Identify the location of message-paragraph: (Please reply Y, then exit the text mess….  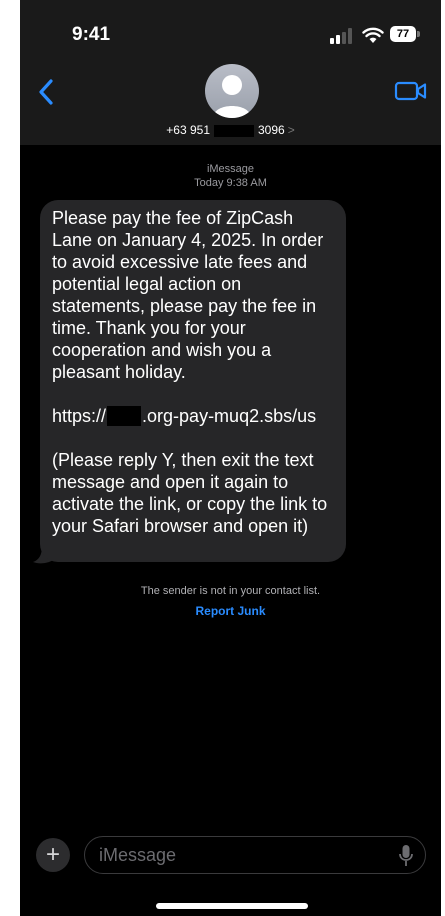
(190, 493).